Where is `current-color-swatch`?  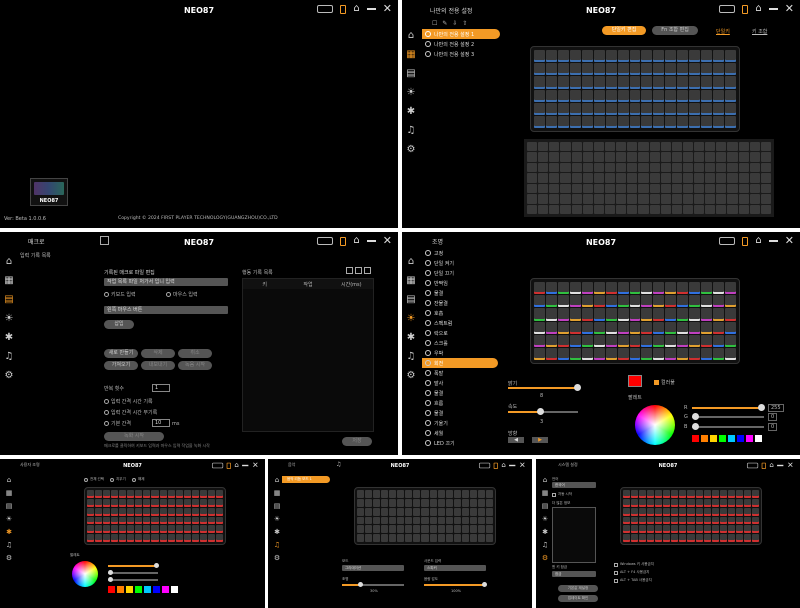
current-color-swatch is located at coordinates (635, 381).